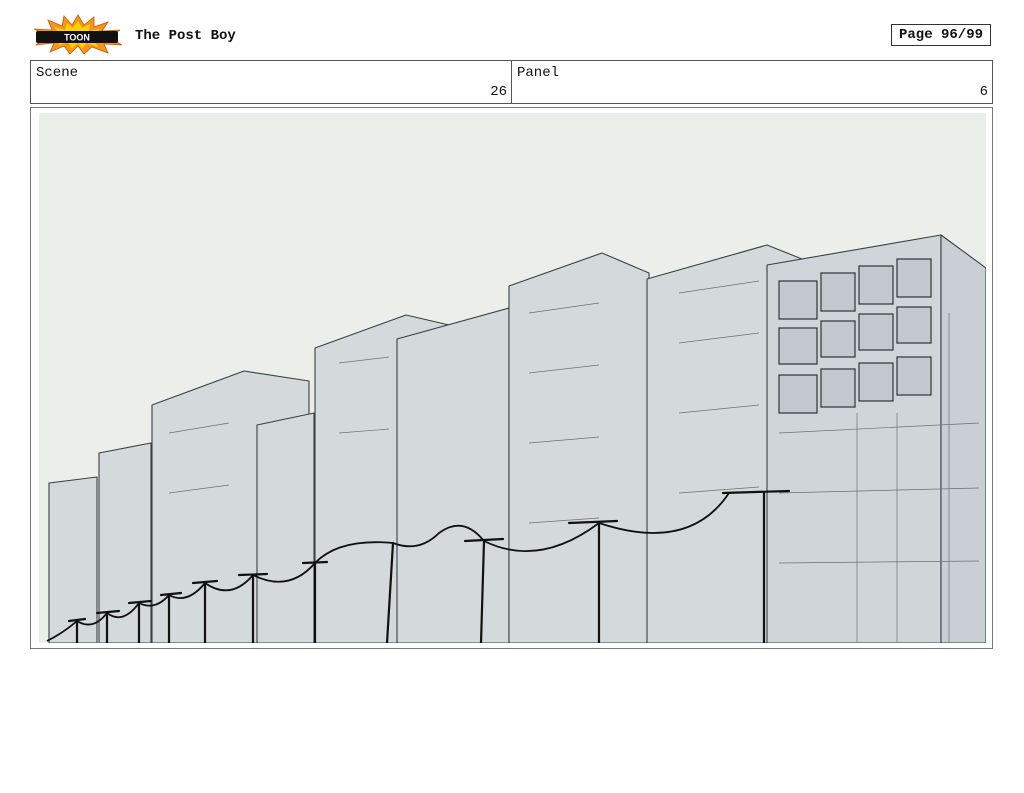 This screenshot has height=793, width=1024. Describe the element at coordinates (185, 36) in the screenshot. I see `document-title: The Post Boy` at that location.